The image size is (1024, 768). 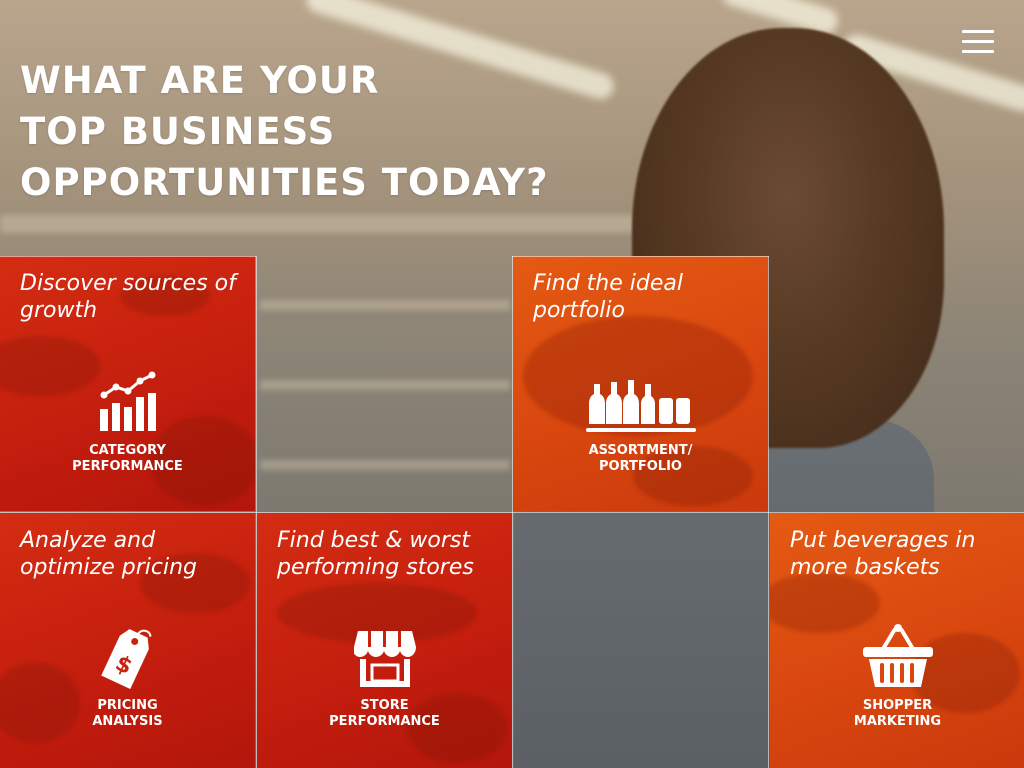 What do you see at coordinates (109, 554) in the screenshot?
I see `tile-title: Analyze and optimize pricing` at bounding box center [109, 554].